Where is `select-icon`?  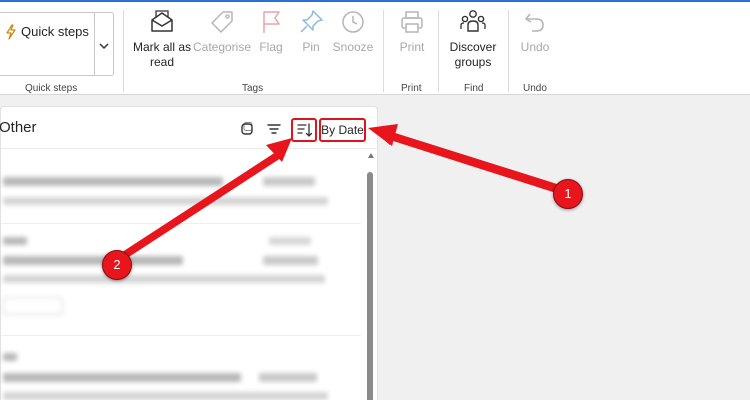 select-icon is located at coordinates (247, 129).